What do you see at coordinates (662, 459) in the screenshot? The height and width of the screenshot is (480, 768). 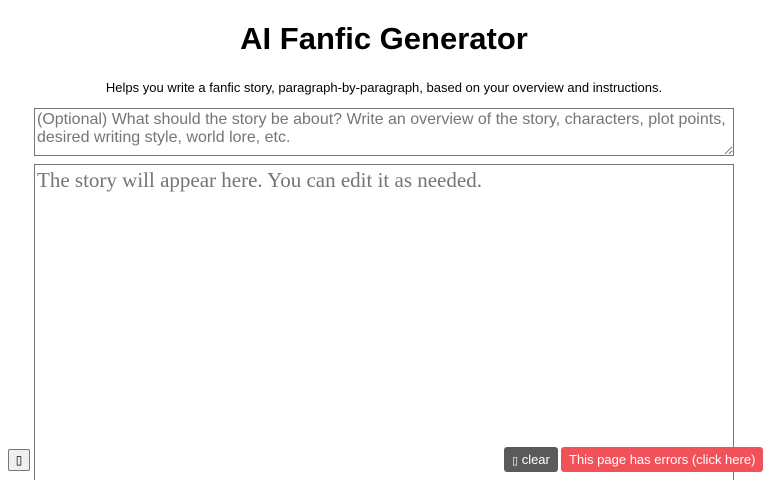 I see `page-errors-button: This page has errors (click here)` at bounding box center [662, 459].